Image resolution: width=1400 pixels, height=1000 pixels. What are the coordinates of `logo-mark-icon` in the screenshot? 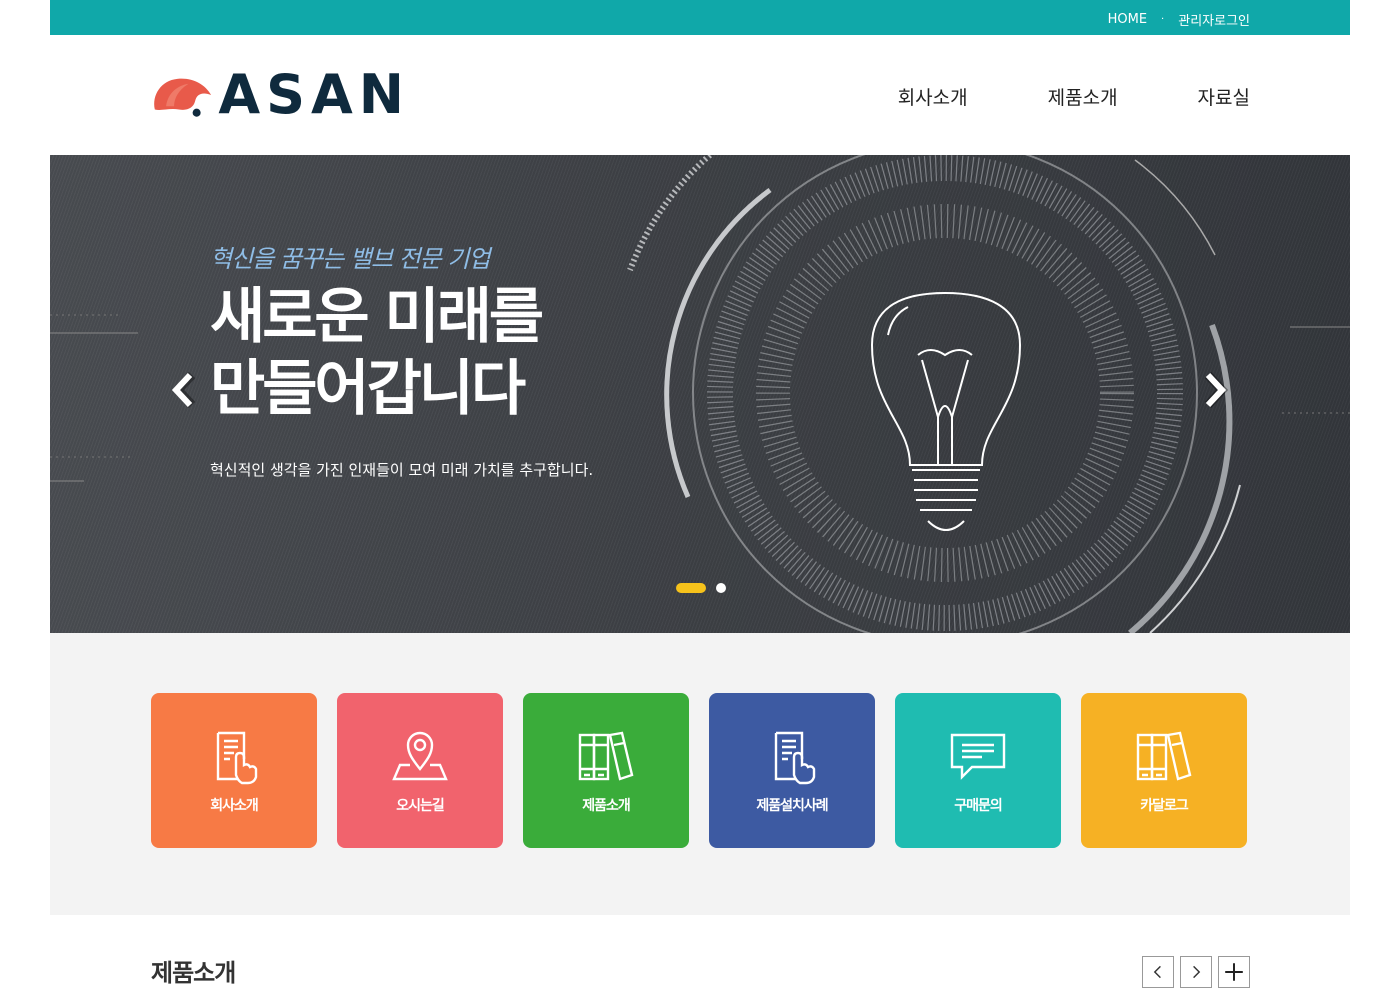 It's located at (183, 97).